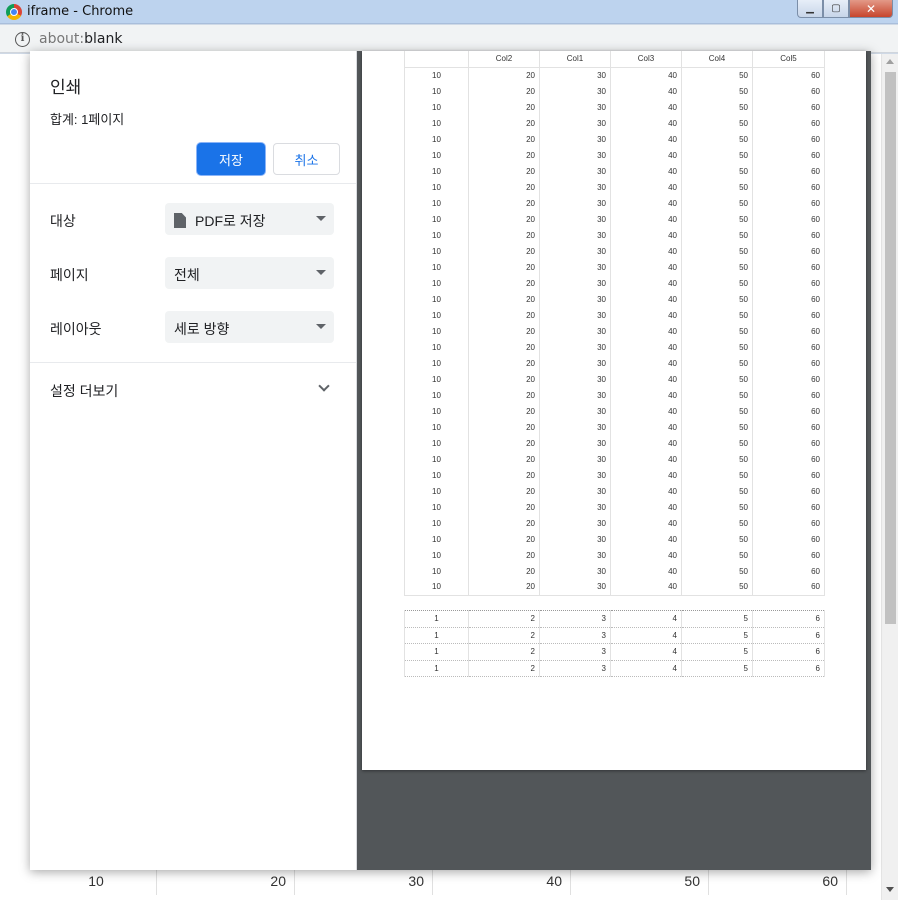 The image size is (898, 900). What do you see at coordinates (231, 159) in the screenshot?
I see `save-button: 저장` at bounding box center [231, 159].